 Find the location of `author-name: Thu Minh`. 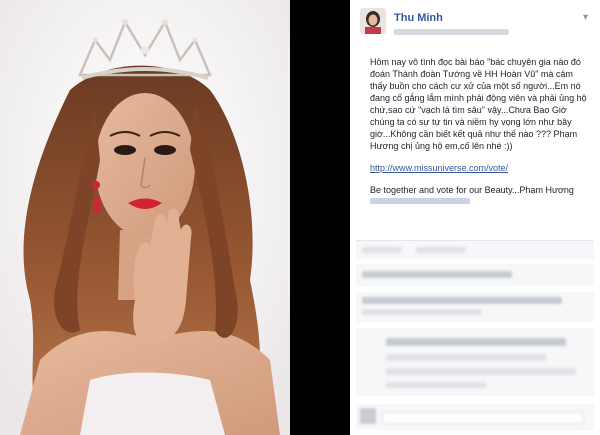

author-name: Thu Minh is located at coordinates (418, 18).